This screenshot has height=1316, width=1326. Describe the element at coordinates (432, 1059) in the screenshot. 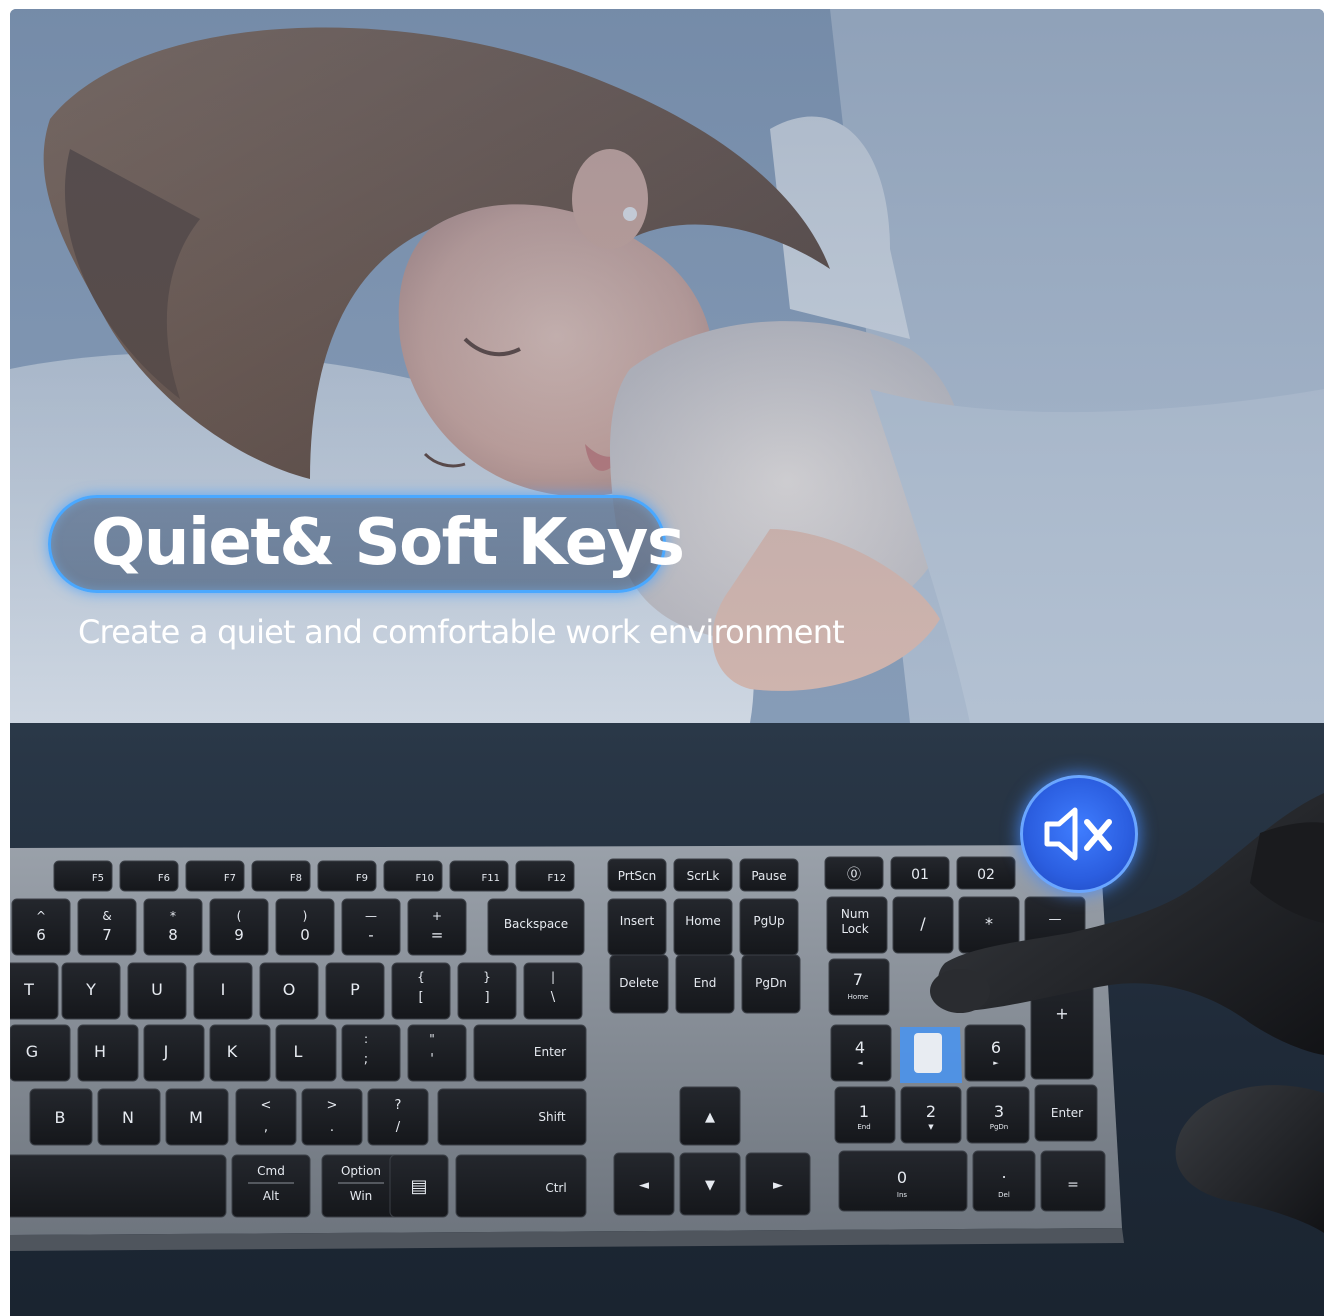

I see `key-bottom-h1: '` at that location.